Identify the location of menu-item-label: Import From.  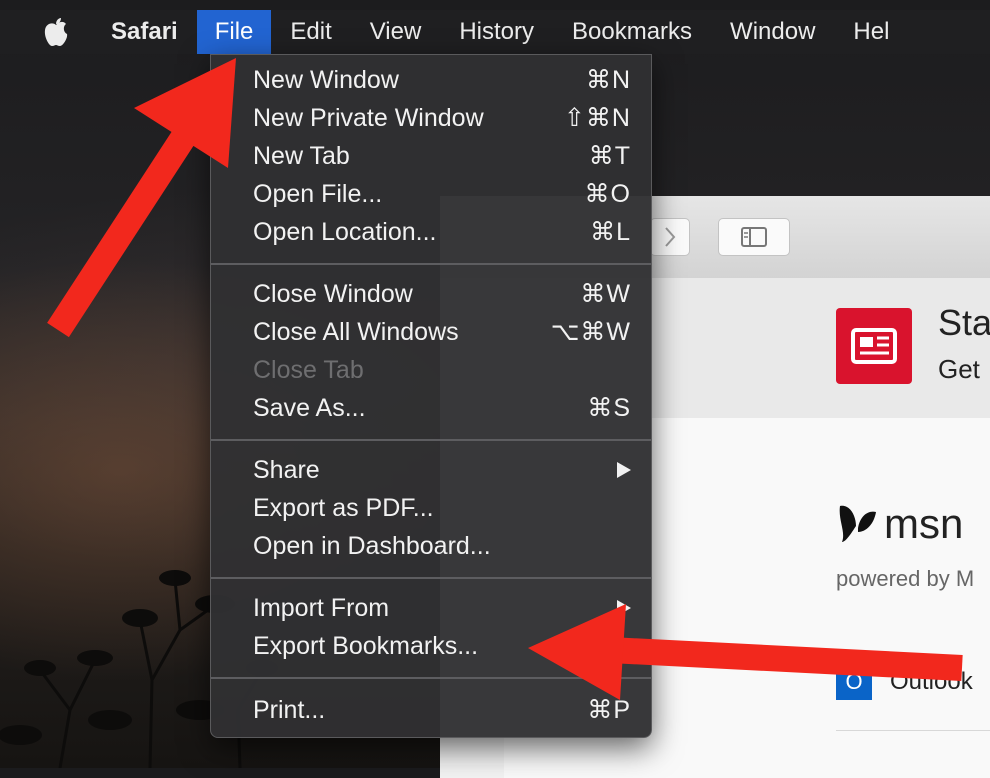
(321, 607).